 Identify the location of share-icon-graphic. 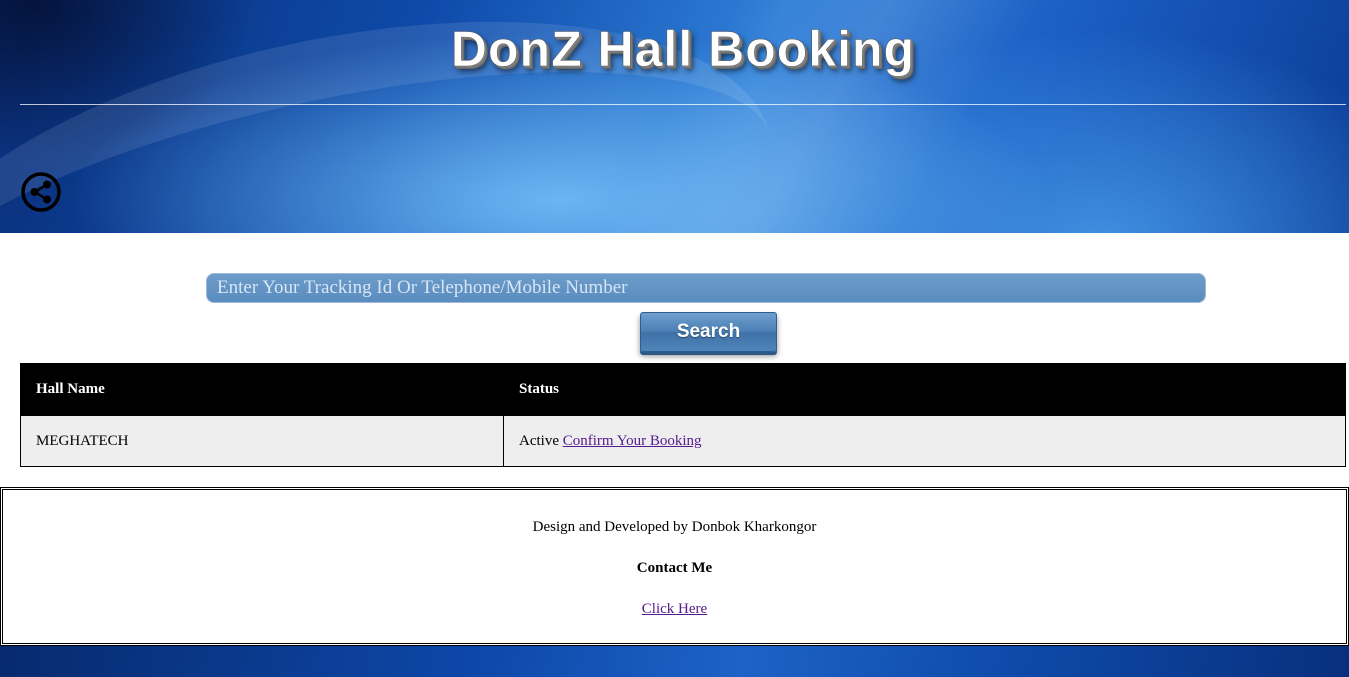
(41, 192).